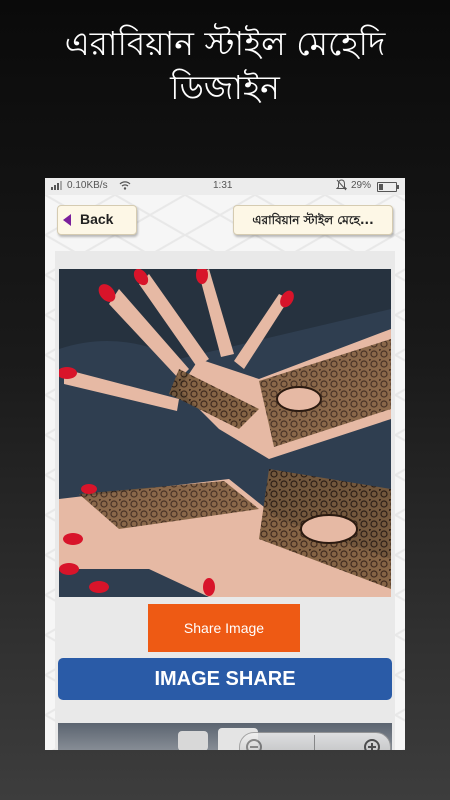  I want to click on status-bar: 0.10KB/s 1:31 29%, so click(225, 186).